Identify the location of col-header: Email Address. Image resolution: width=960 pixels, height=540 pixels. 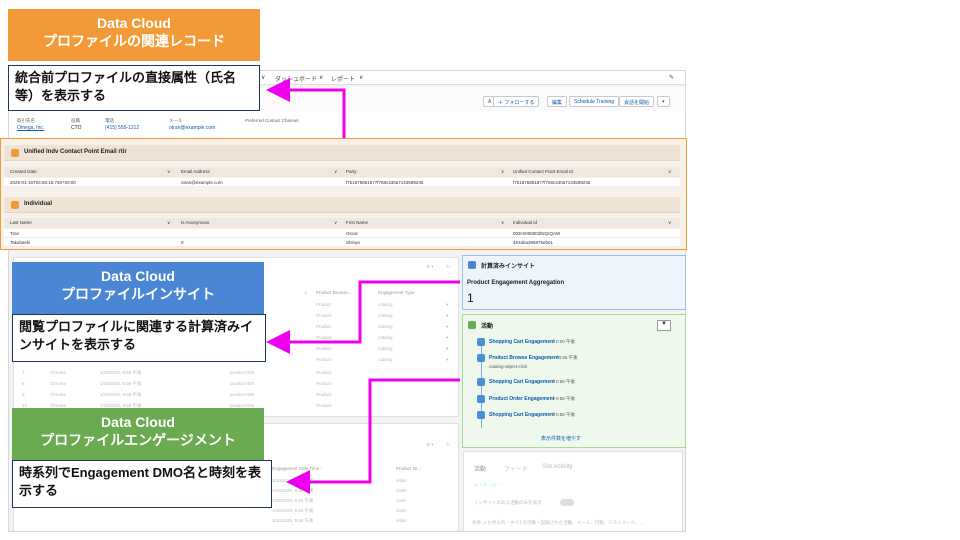
(195, 171).